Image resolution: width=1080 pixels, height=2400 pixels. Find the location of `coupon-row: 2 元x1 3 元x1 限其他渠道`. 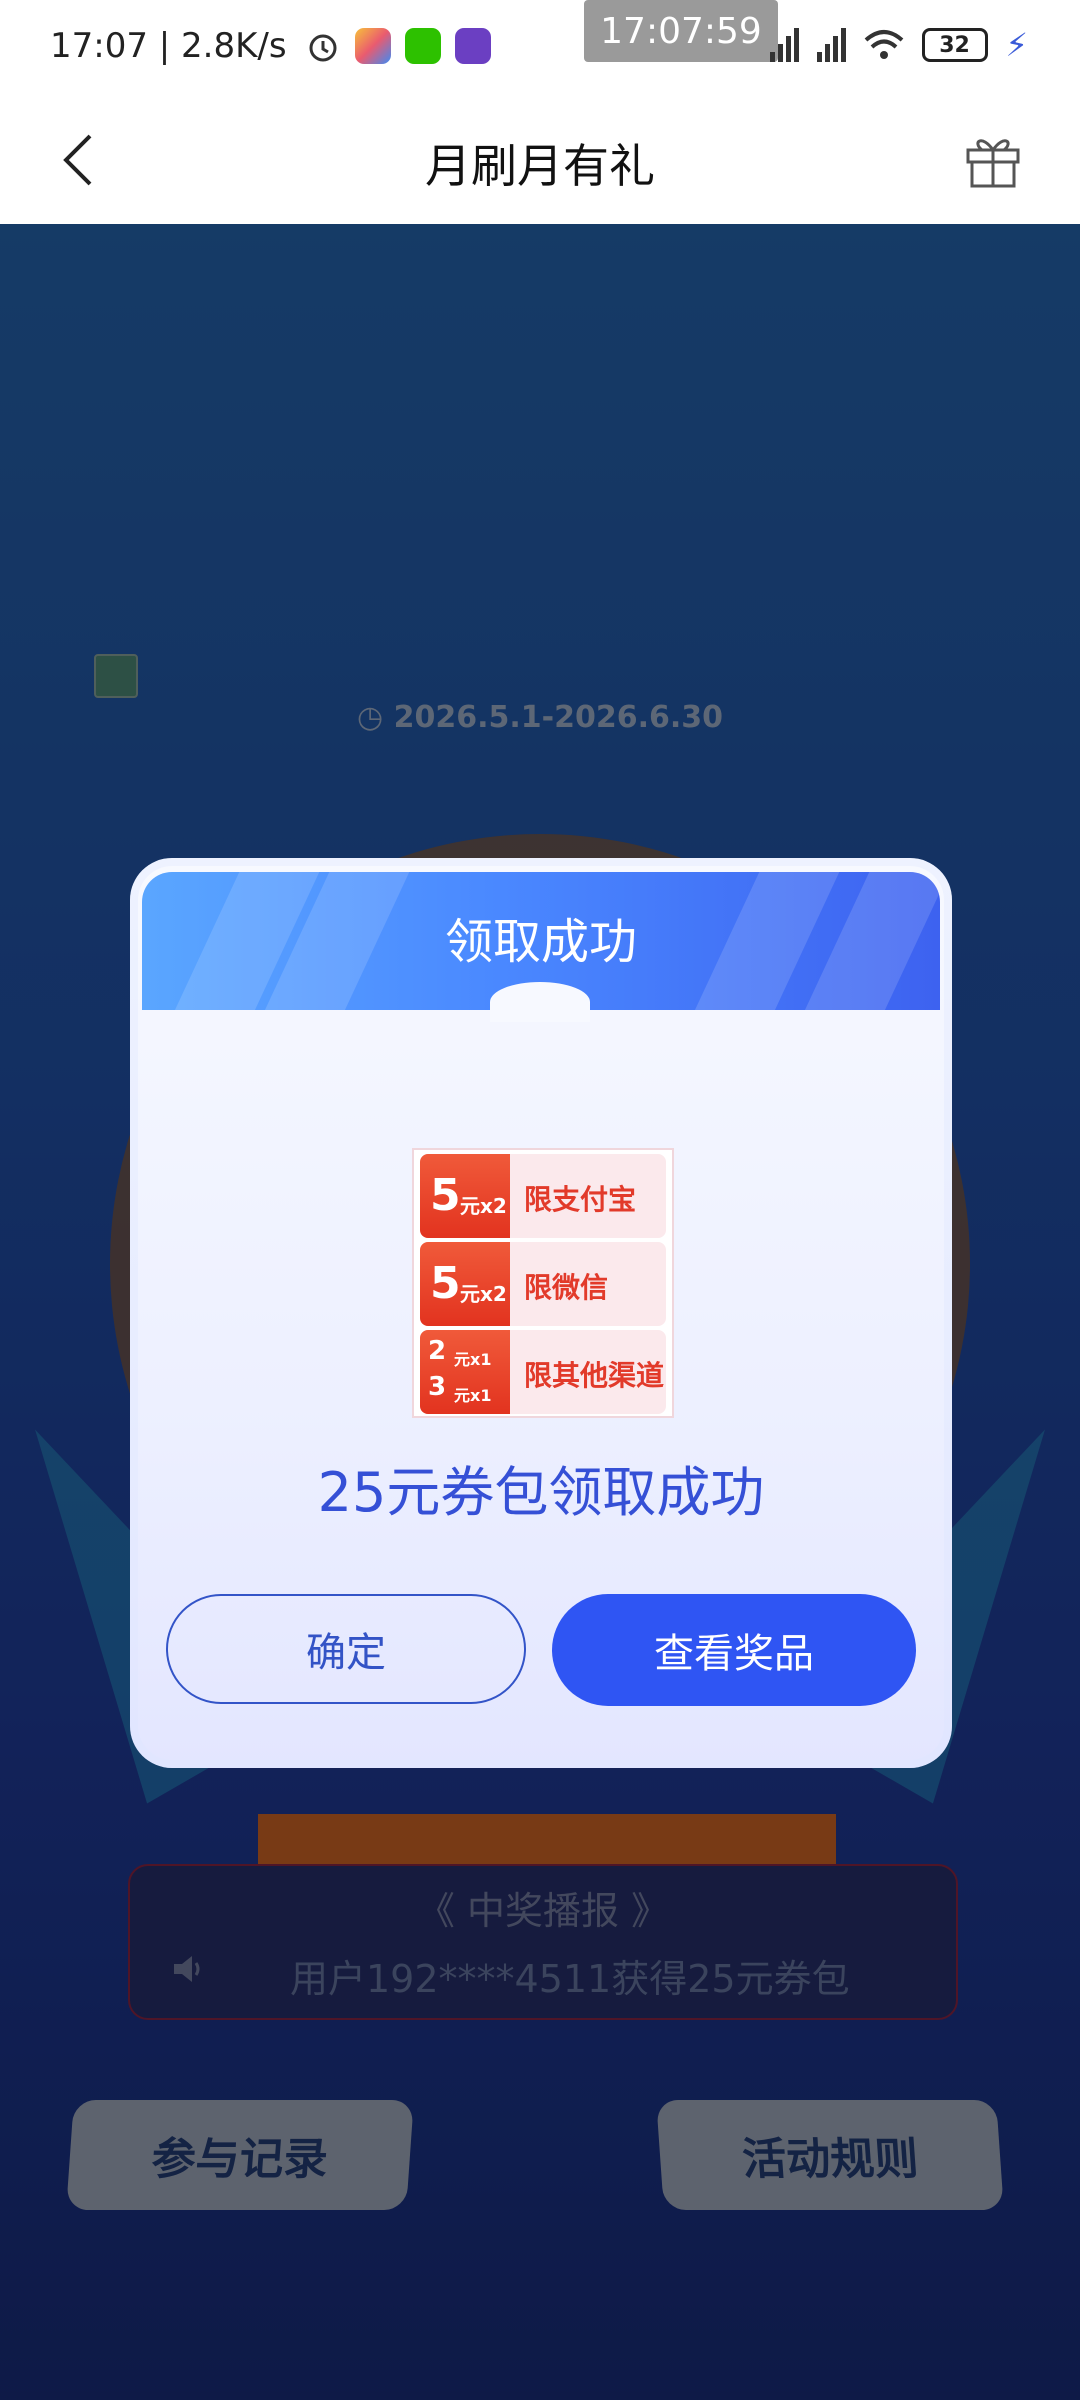

coupon-row: 2 元x1 3 元x1 限其他渠道 is located at coordinates (543, 1372).